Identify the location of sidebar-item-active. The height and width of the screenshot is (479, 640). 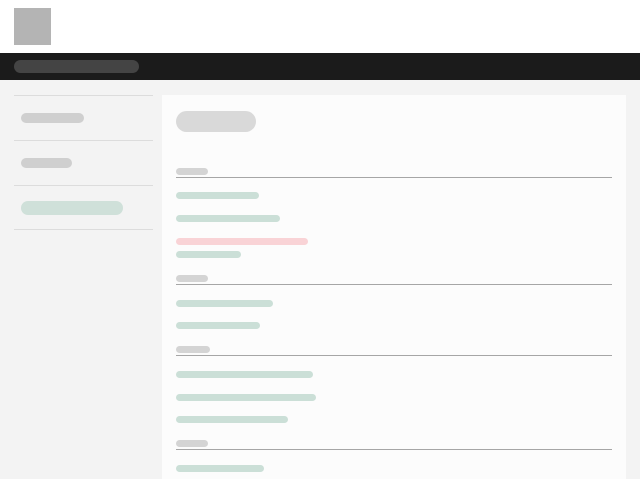
(83, 207).